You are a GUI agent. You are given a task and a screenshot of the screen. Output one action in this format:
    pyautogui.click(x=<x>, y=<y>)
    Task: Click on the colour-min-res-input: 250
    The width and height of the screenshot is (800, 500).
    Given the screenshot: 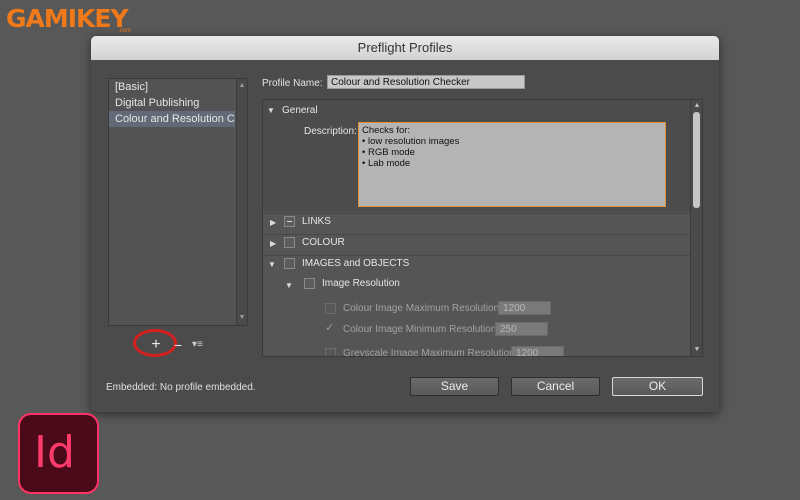 What is the action you would take?
    pyautogui.click(x=521, y=329)
    